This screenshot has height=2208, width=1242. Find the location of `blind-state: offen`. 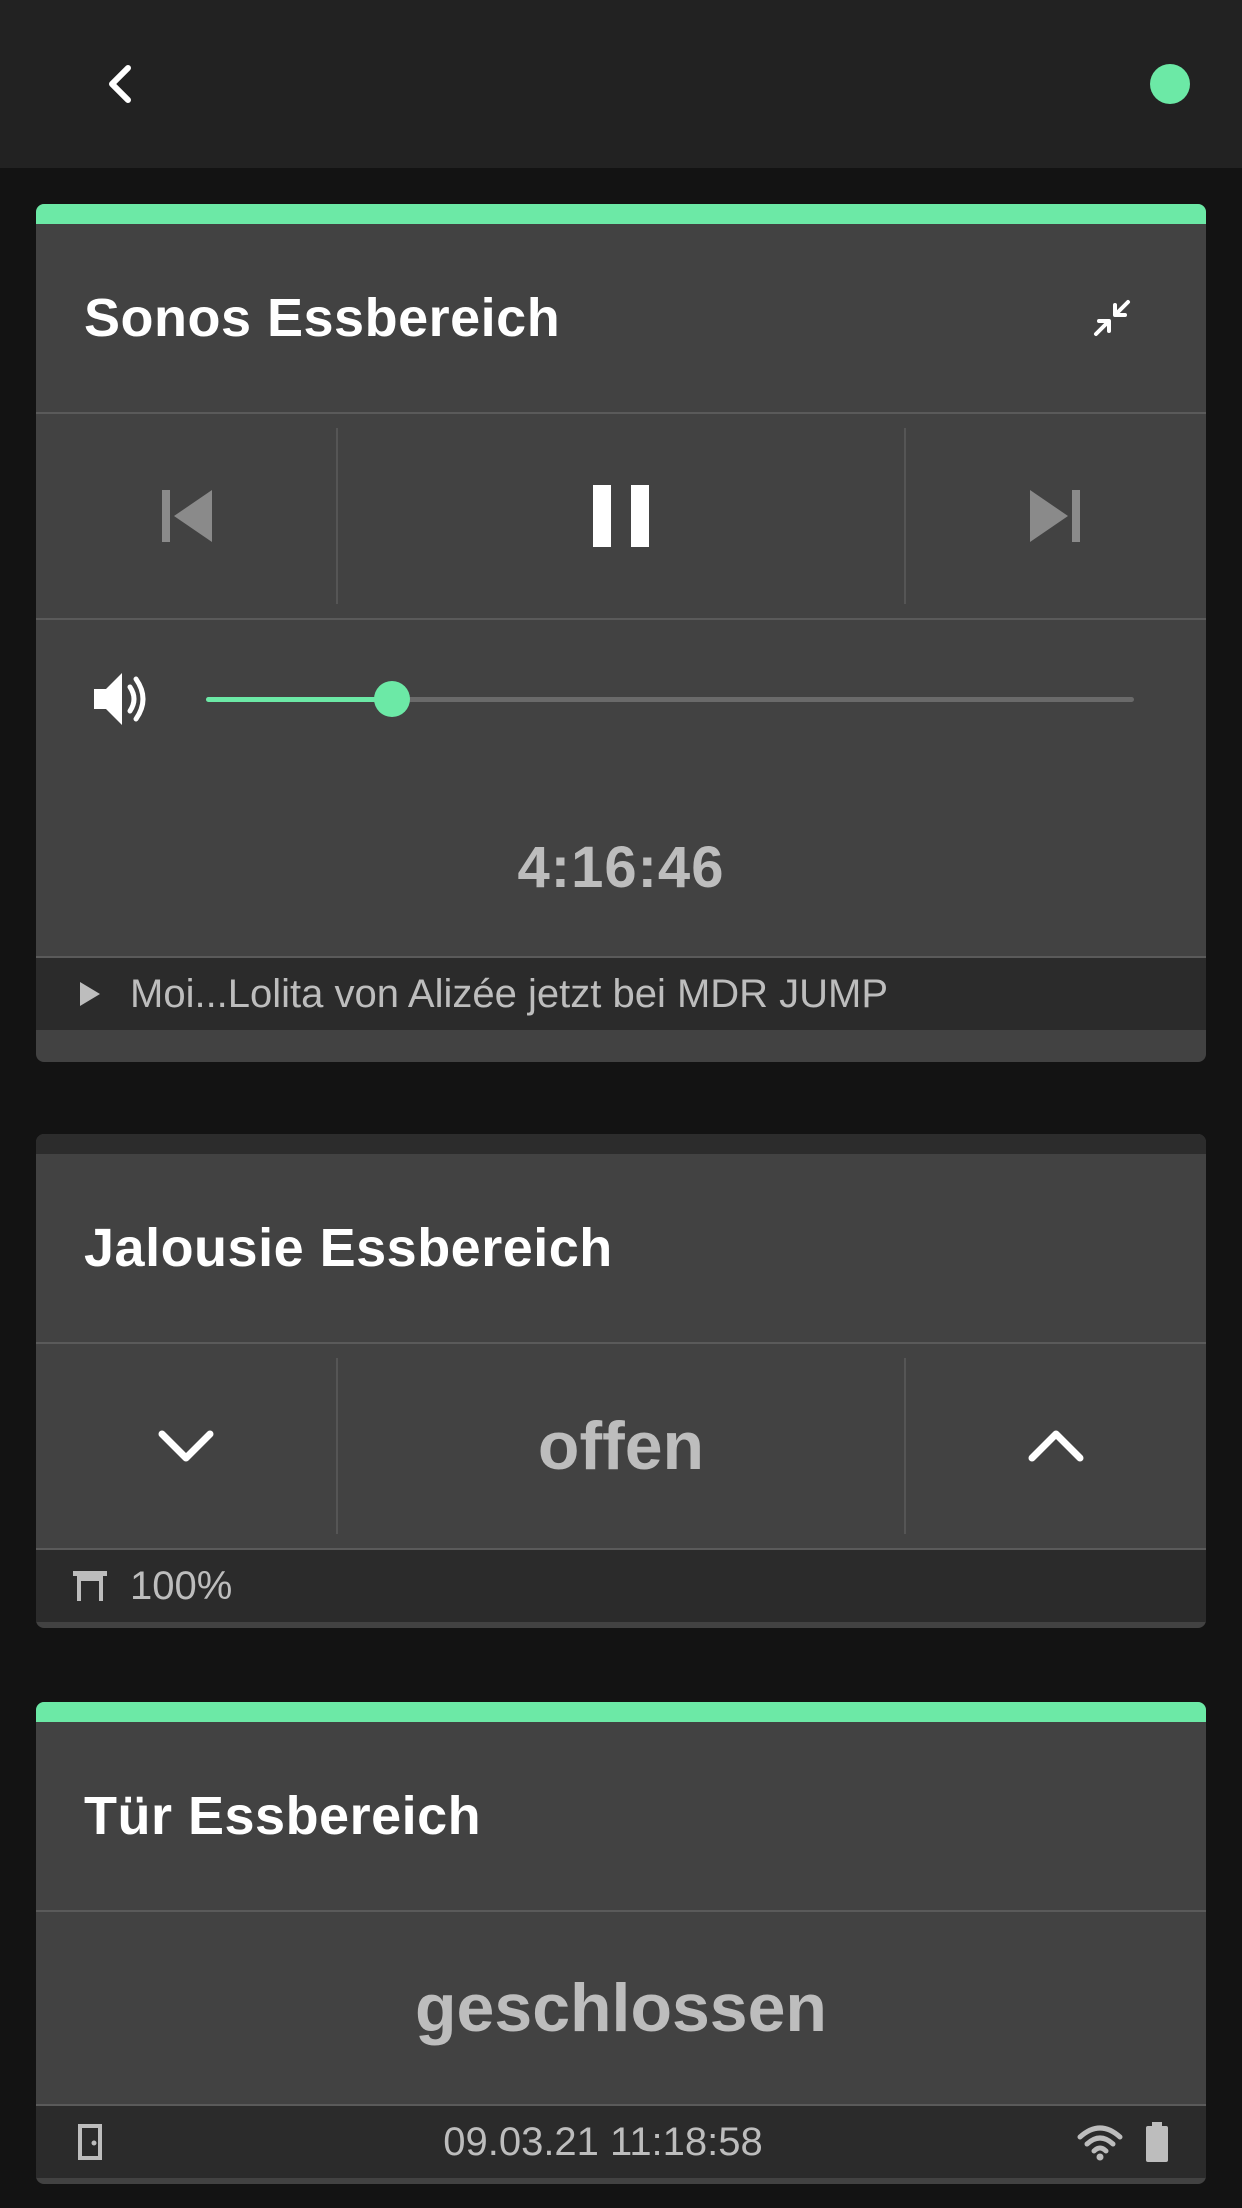

blind-state: offen is located at coordinates (621, 1446).